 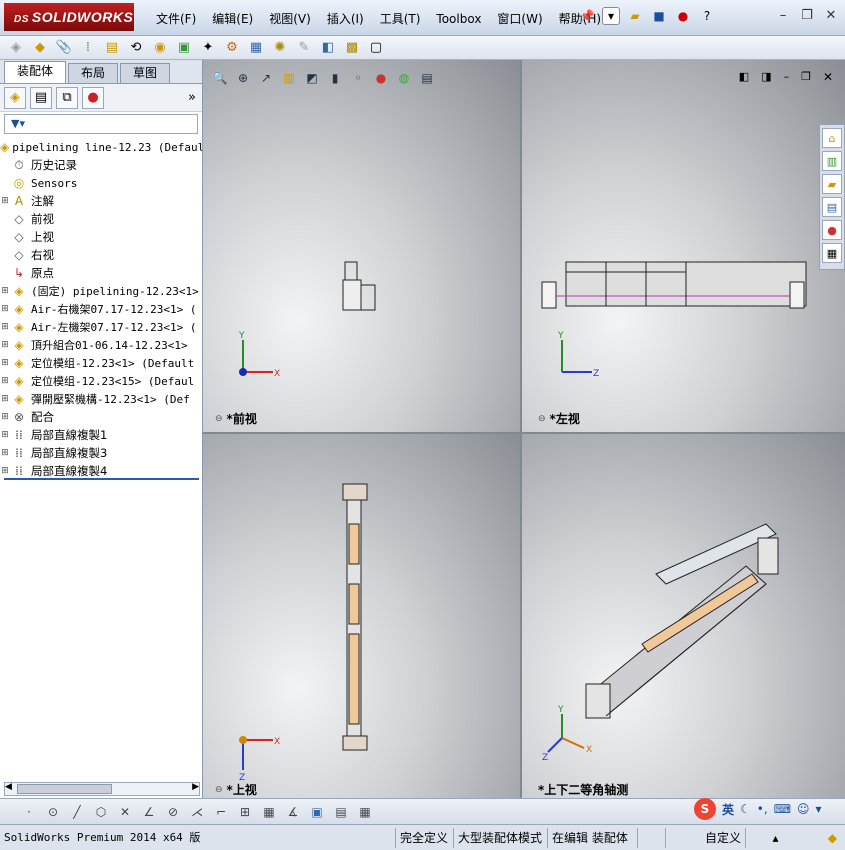 I want to click on extend-icon: ∠, so click(x=149, y=812).